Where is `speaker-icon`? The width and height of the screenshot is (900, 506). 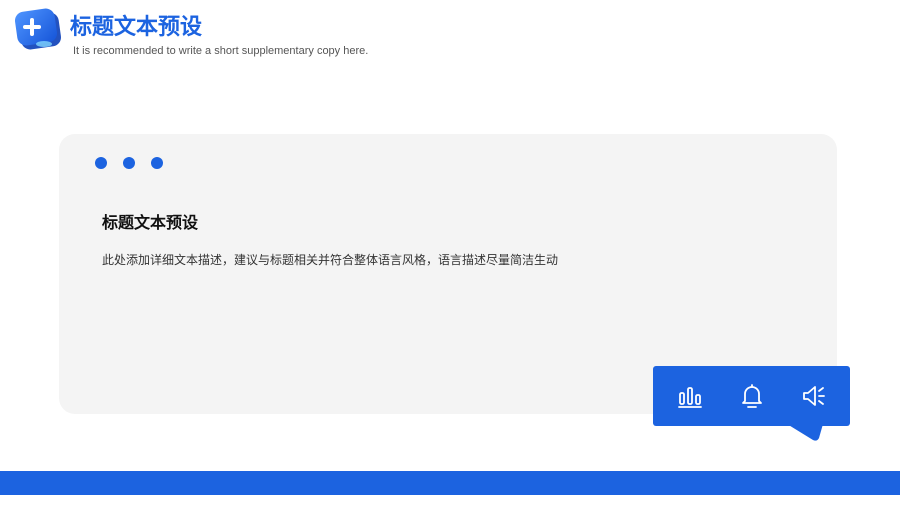
speaker-icon is located at coordinates (814, 396).